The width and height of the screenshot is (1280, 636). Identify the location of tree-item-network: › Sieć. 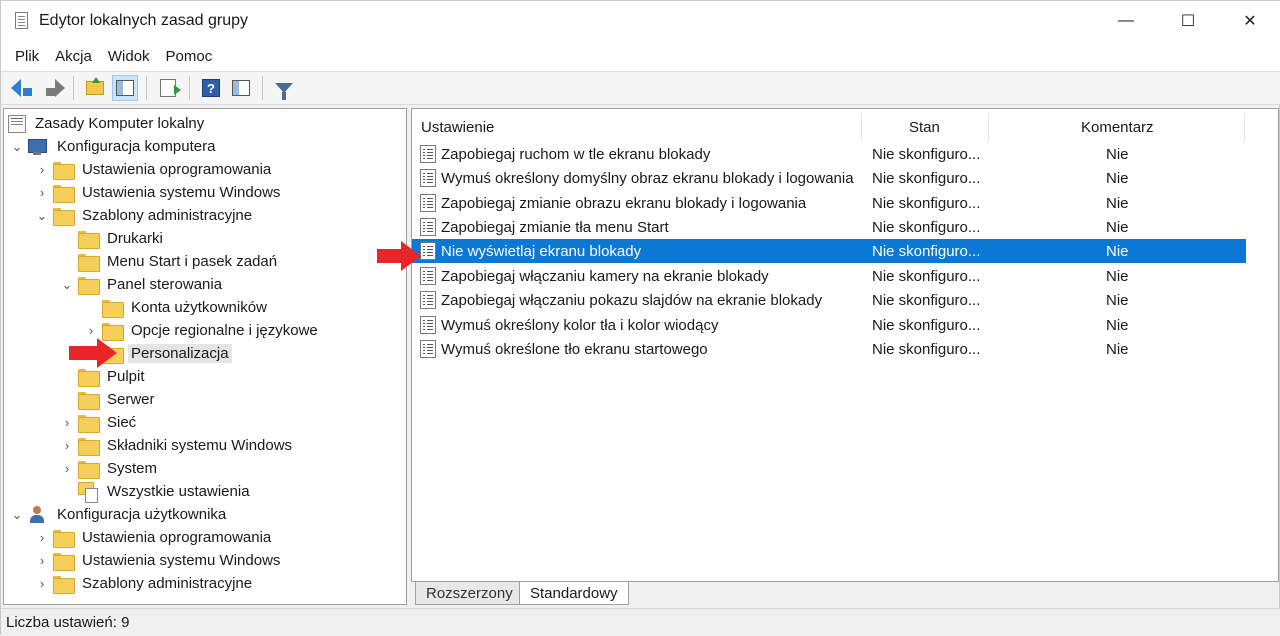
(99, 422).